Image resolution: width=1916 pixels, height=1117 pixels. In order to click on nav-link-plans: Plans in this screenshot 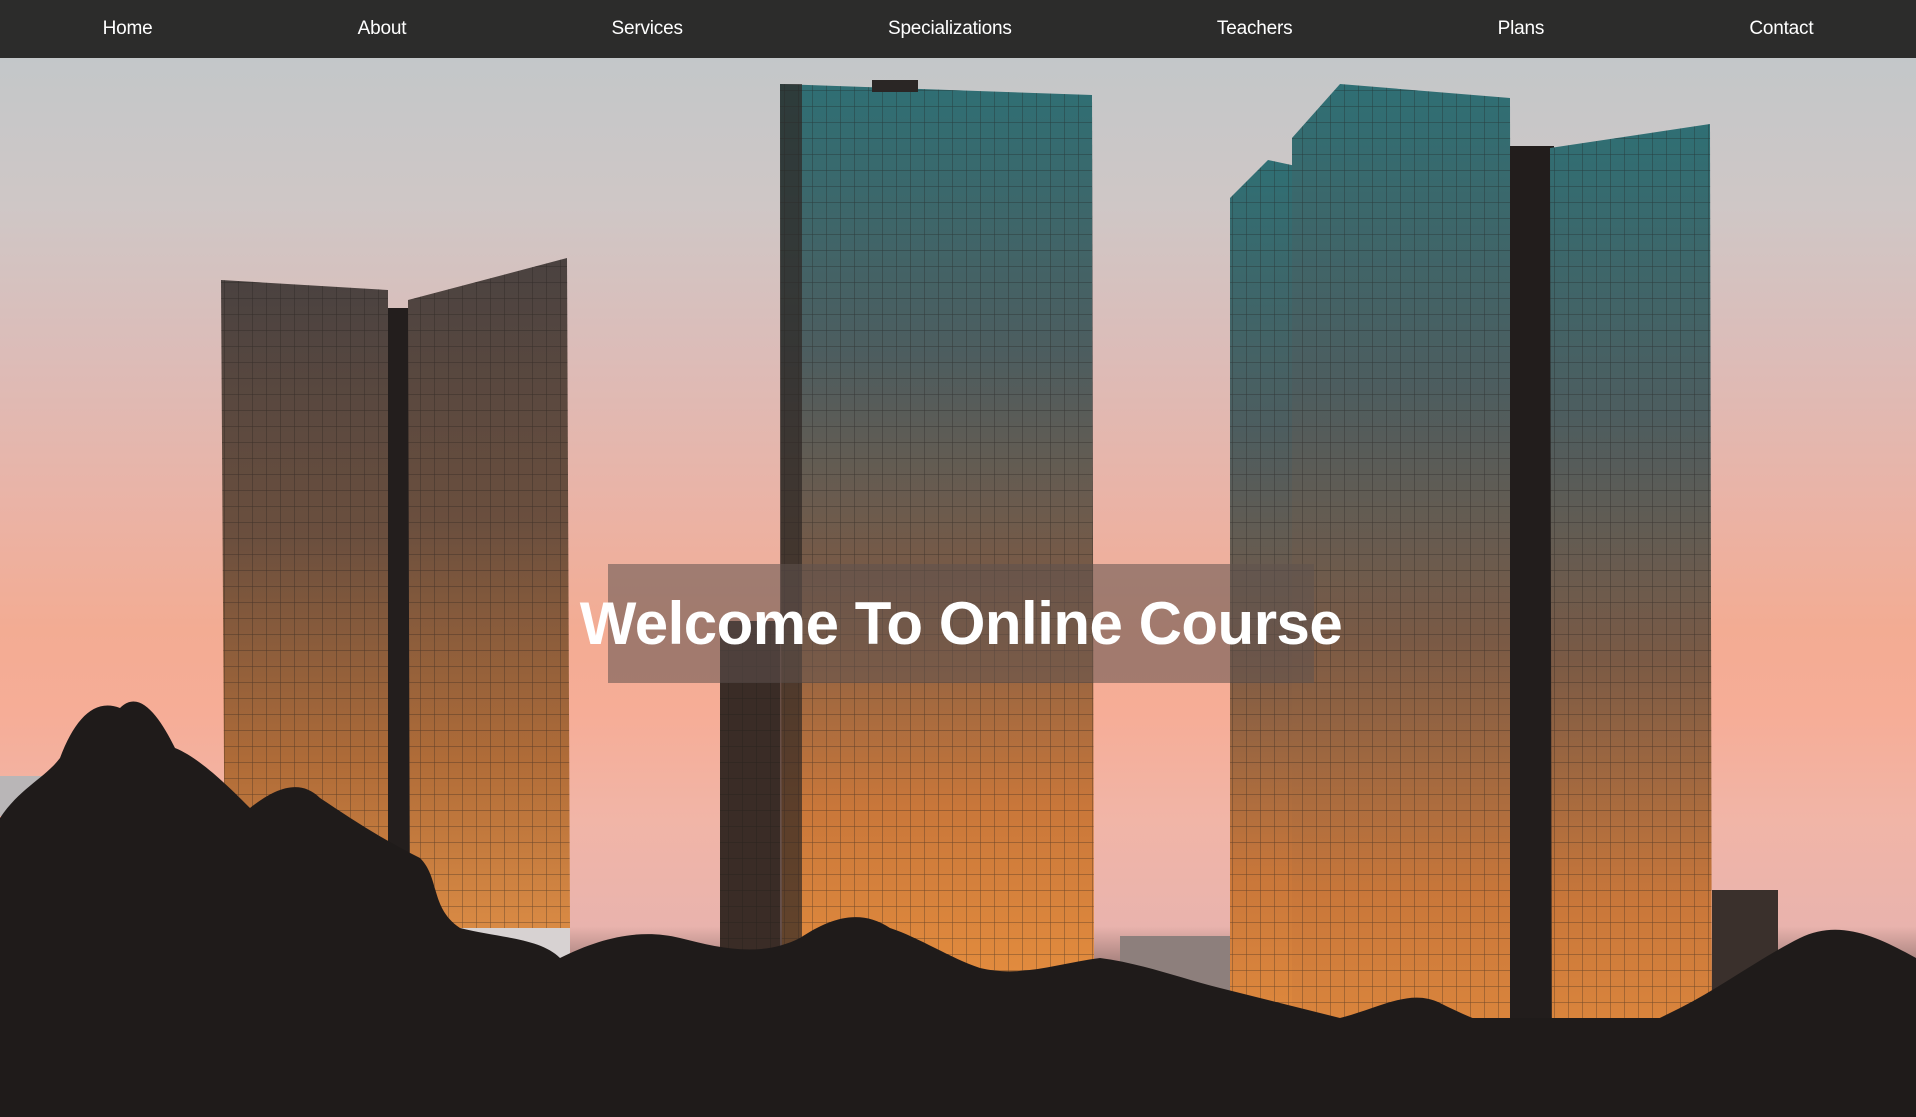, I will do `click(1521, 29)`.